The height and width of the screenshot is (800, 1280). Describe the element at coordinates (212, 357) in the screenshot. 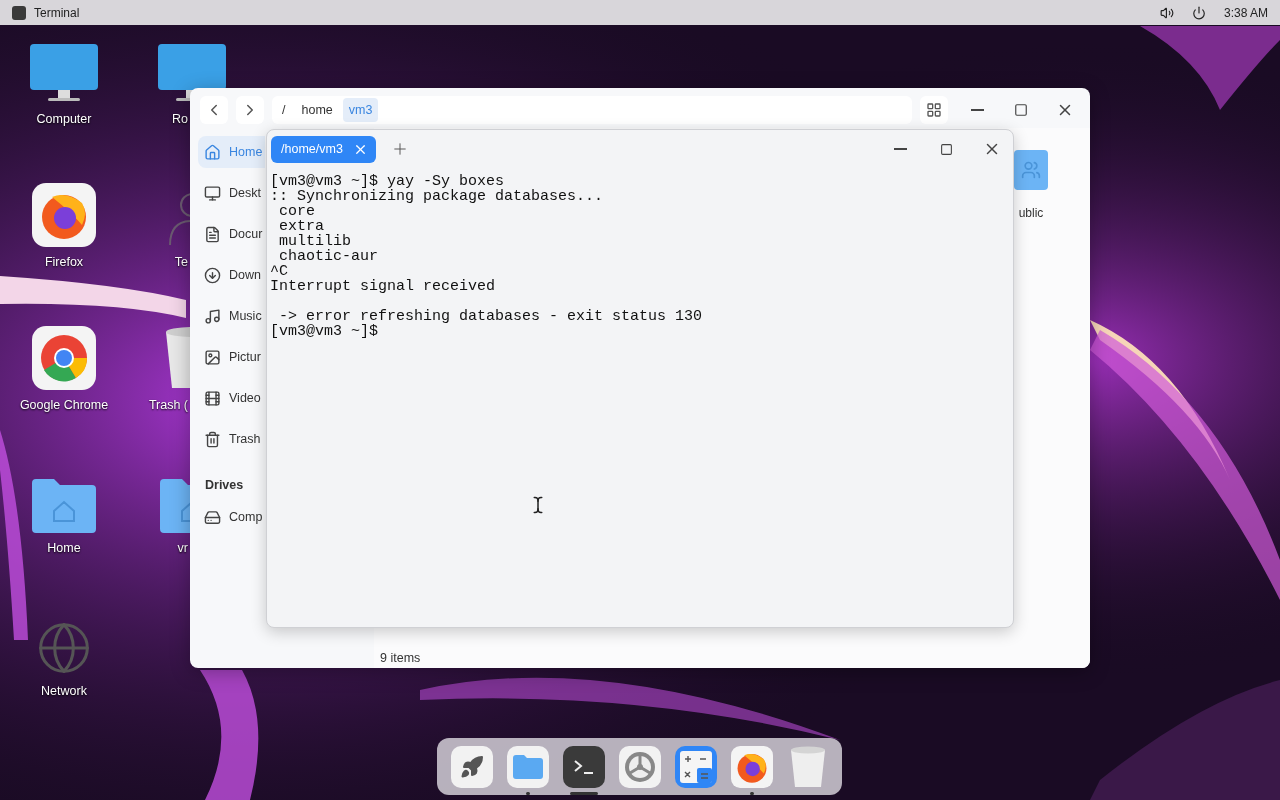

I see `image-icon` at that location.